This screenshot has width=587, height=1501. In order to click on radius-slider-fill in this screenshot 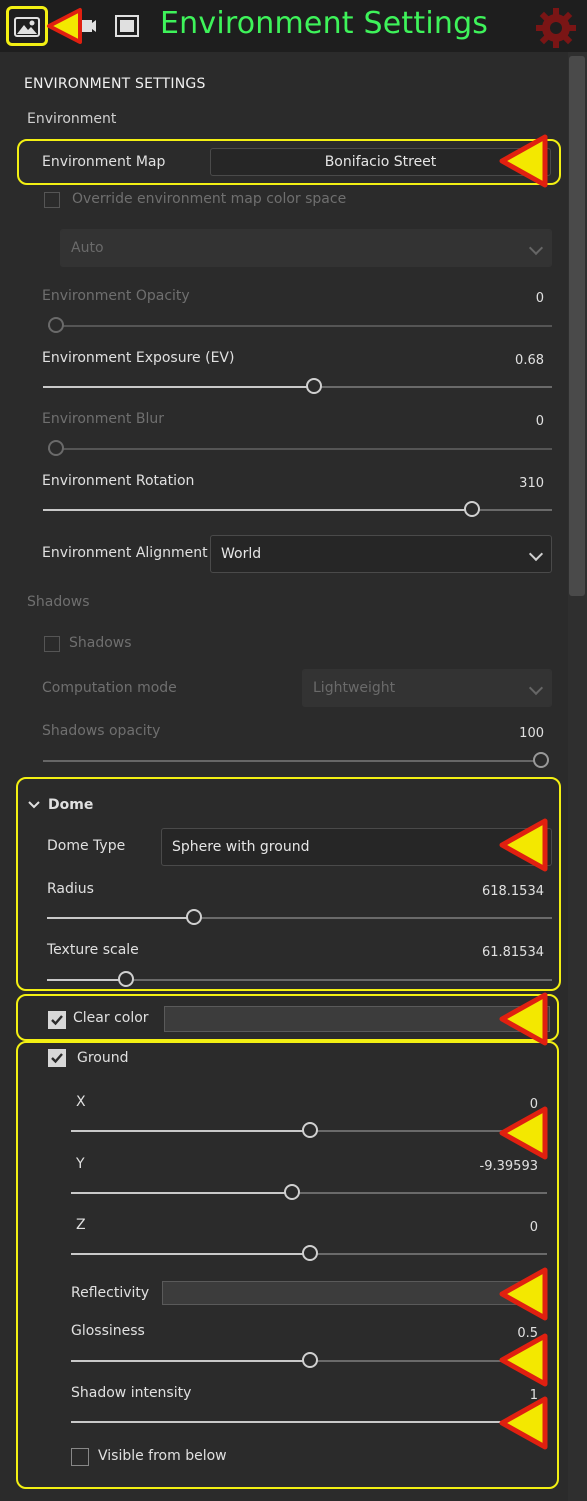, I will do `click(120, 918)`.